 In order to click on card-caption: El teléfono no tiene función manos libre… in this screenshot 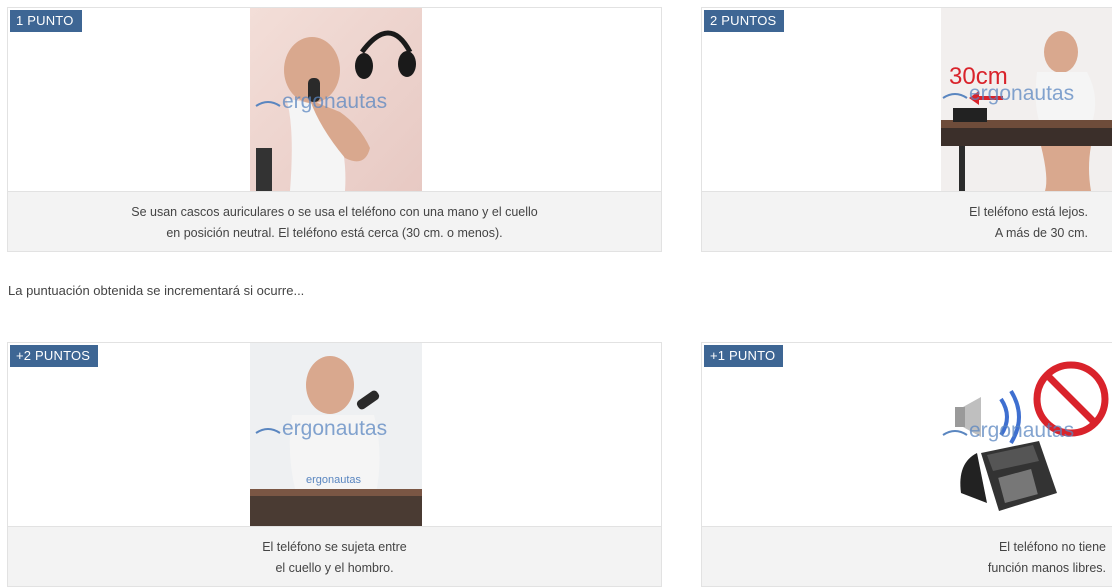, I will do `click(907, 556)`.